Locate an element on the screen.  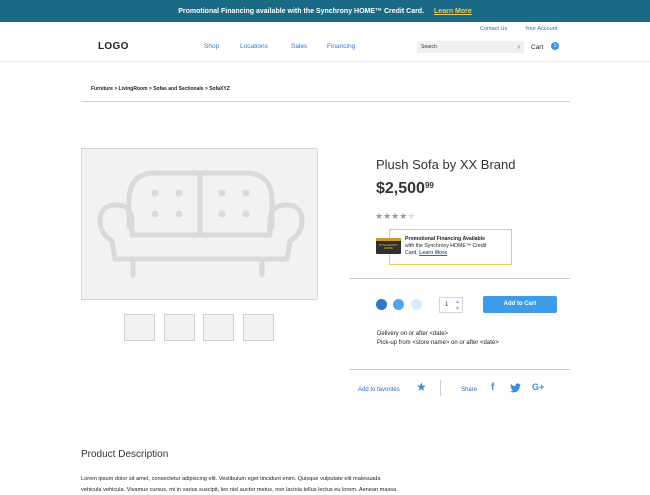
star-empty-icon: ★ is located at coordinates (411, 216).